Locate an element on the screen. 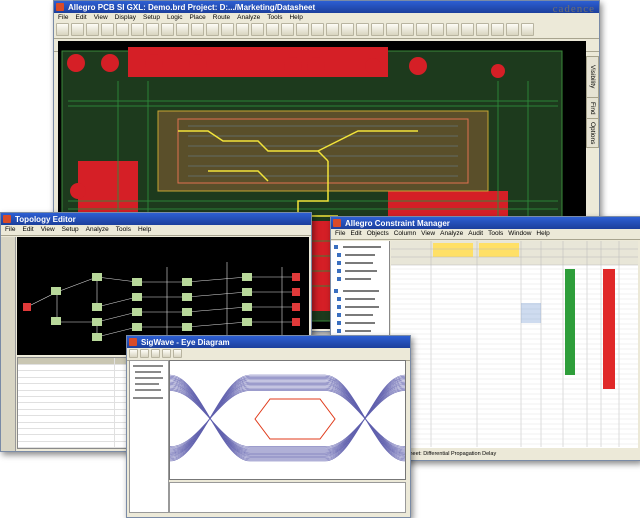 This screenshot has width=640, height=518. menu-window: Window is located at coordinates (519, 233).